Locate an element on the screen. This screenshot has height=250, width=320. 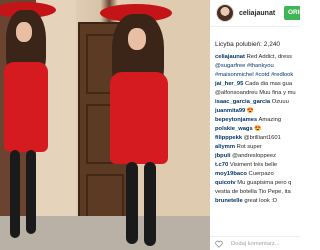
username-link: celiajaunat is located at coordinates (257, 13).